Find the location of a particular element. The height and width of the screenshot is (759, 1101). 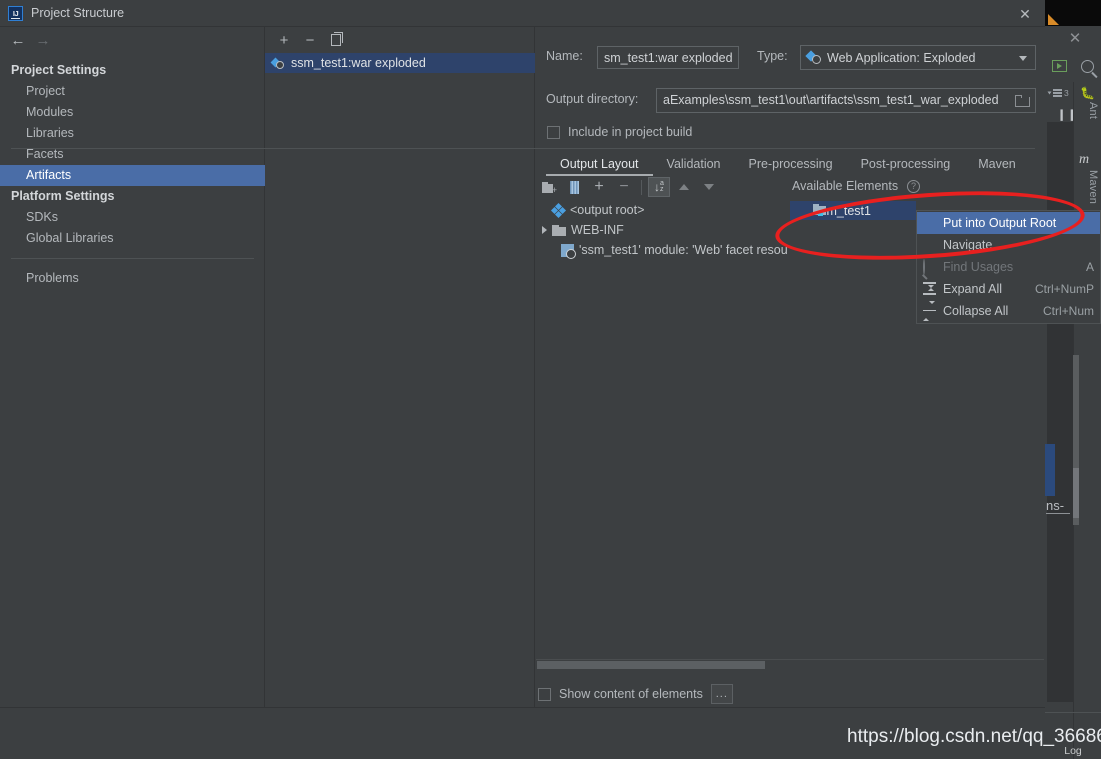

dialog-title: Project Structure is located at coordinates (78, 13).